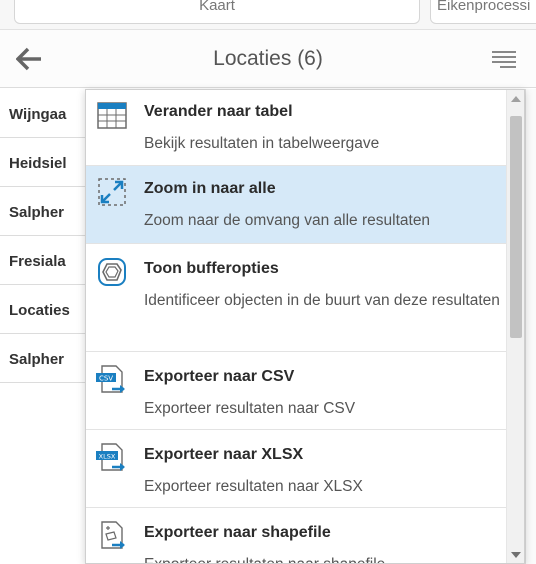  Describe the element at coordinates (106, 379) in the screenshot. I see `csv-badge-text: CSV` at that location.